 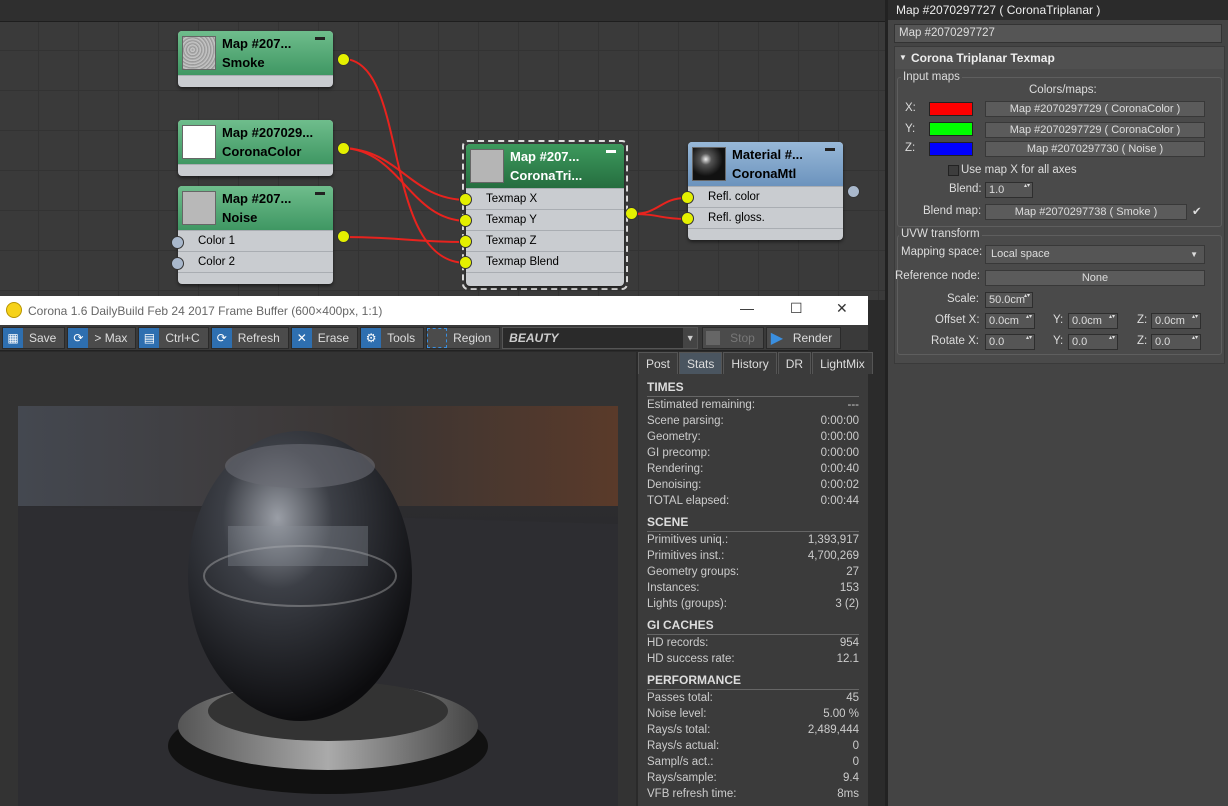 I want to click on slot-color1: Color 1, so click(x=255, y=240).